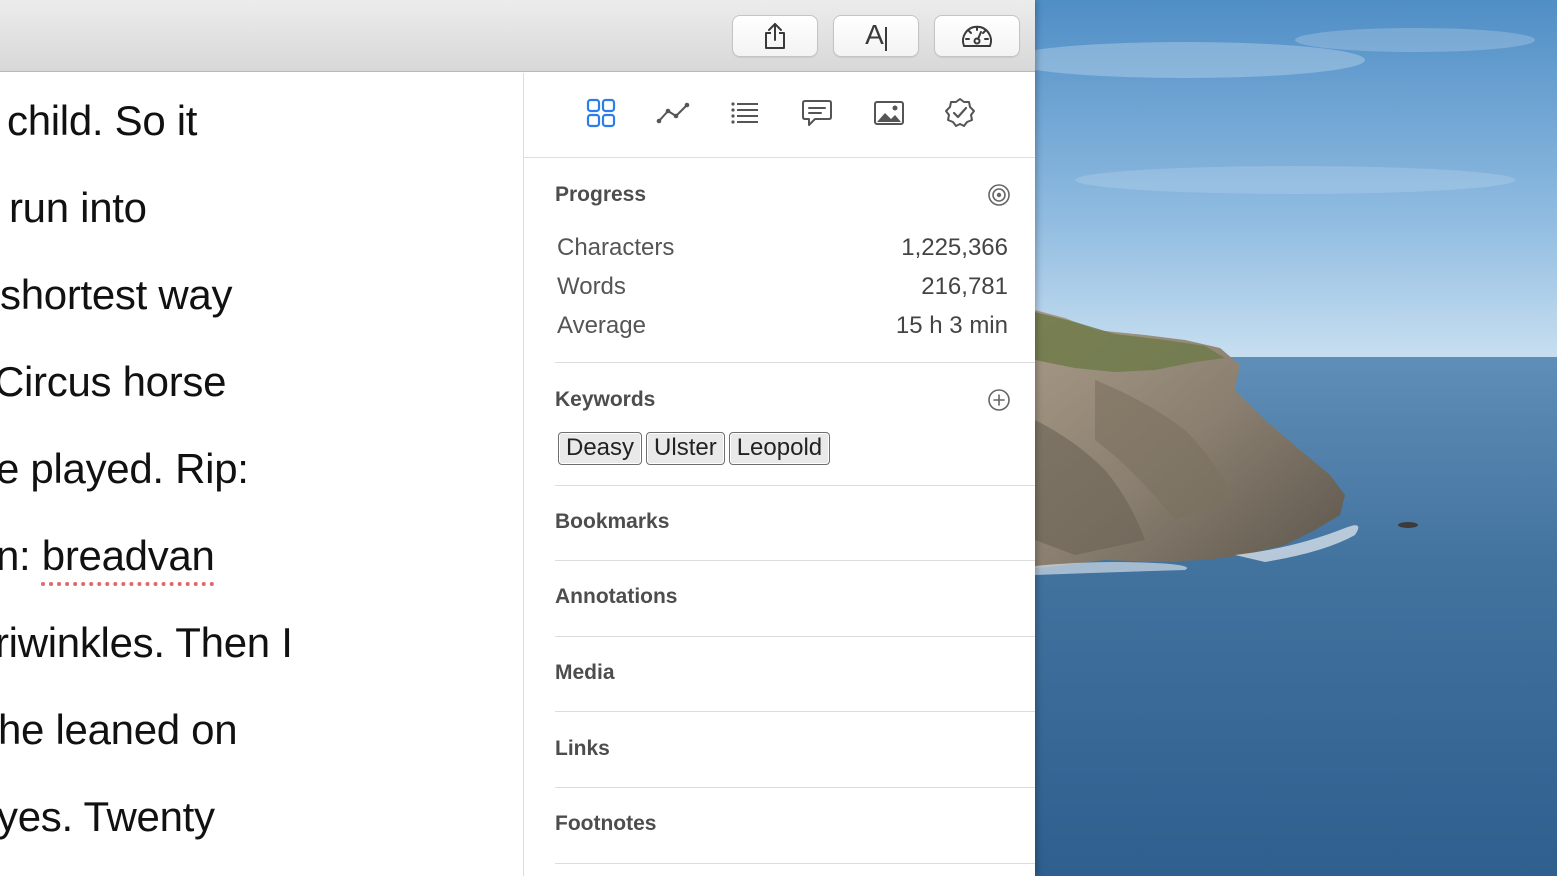 The height and width of the screenshot is (876, 1557). Describe the element at coordinates (591, 286) in the screenshot. I see `stat-label-words: Words` at that location.